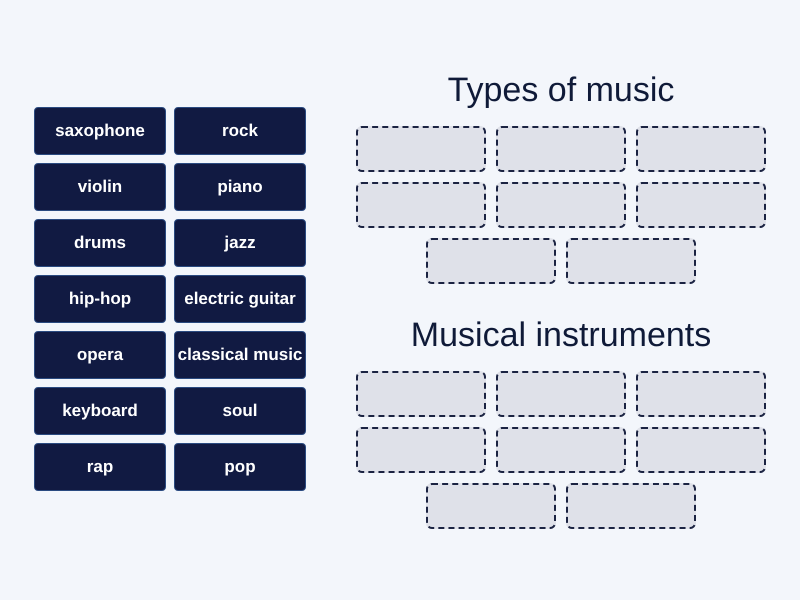 This screenshot has height=600, width=800. What do you see at coordinates (100, 243) in the screenshot?
I see `word-tile: drums` at bounding box center [100, 243].